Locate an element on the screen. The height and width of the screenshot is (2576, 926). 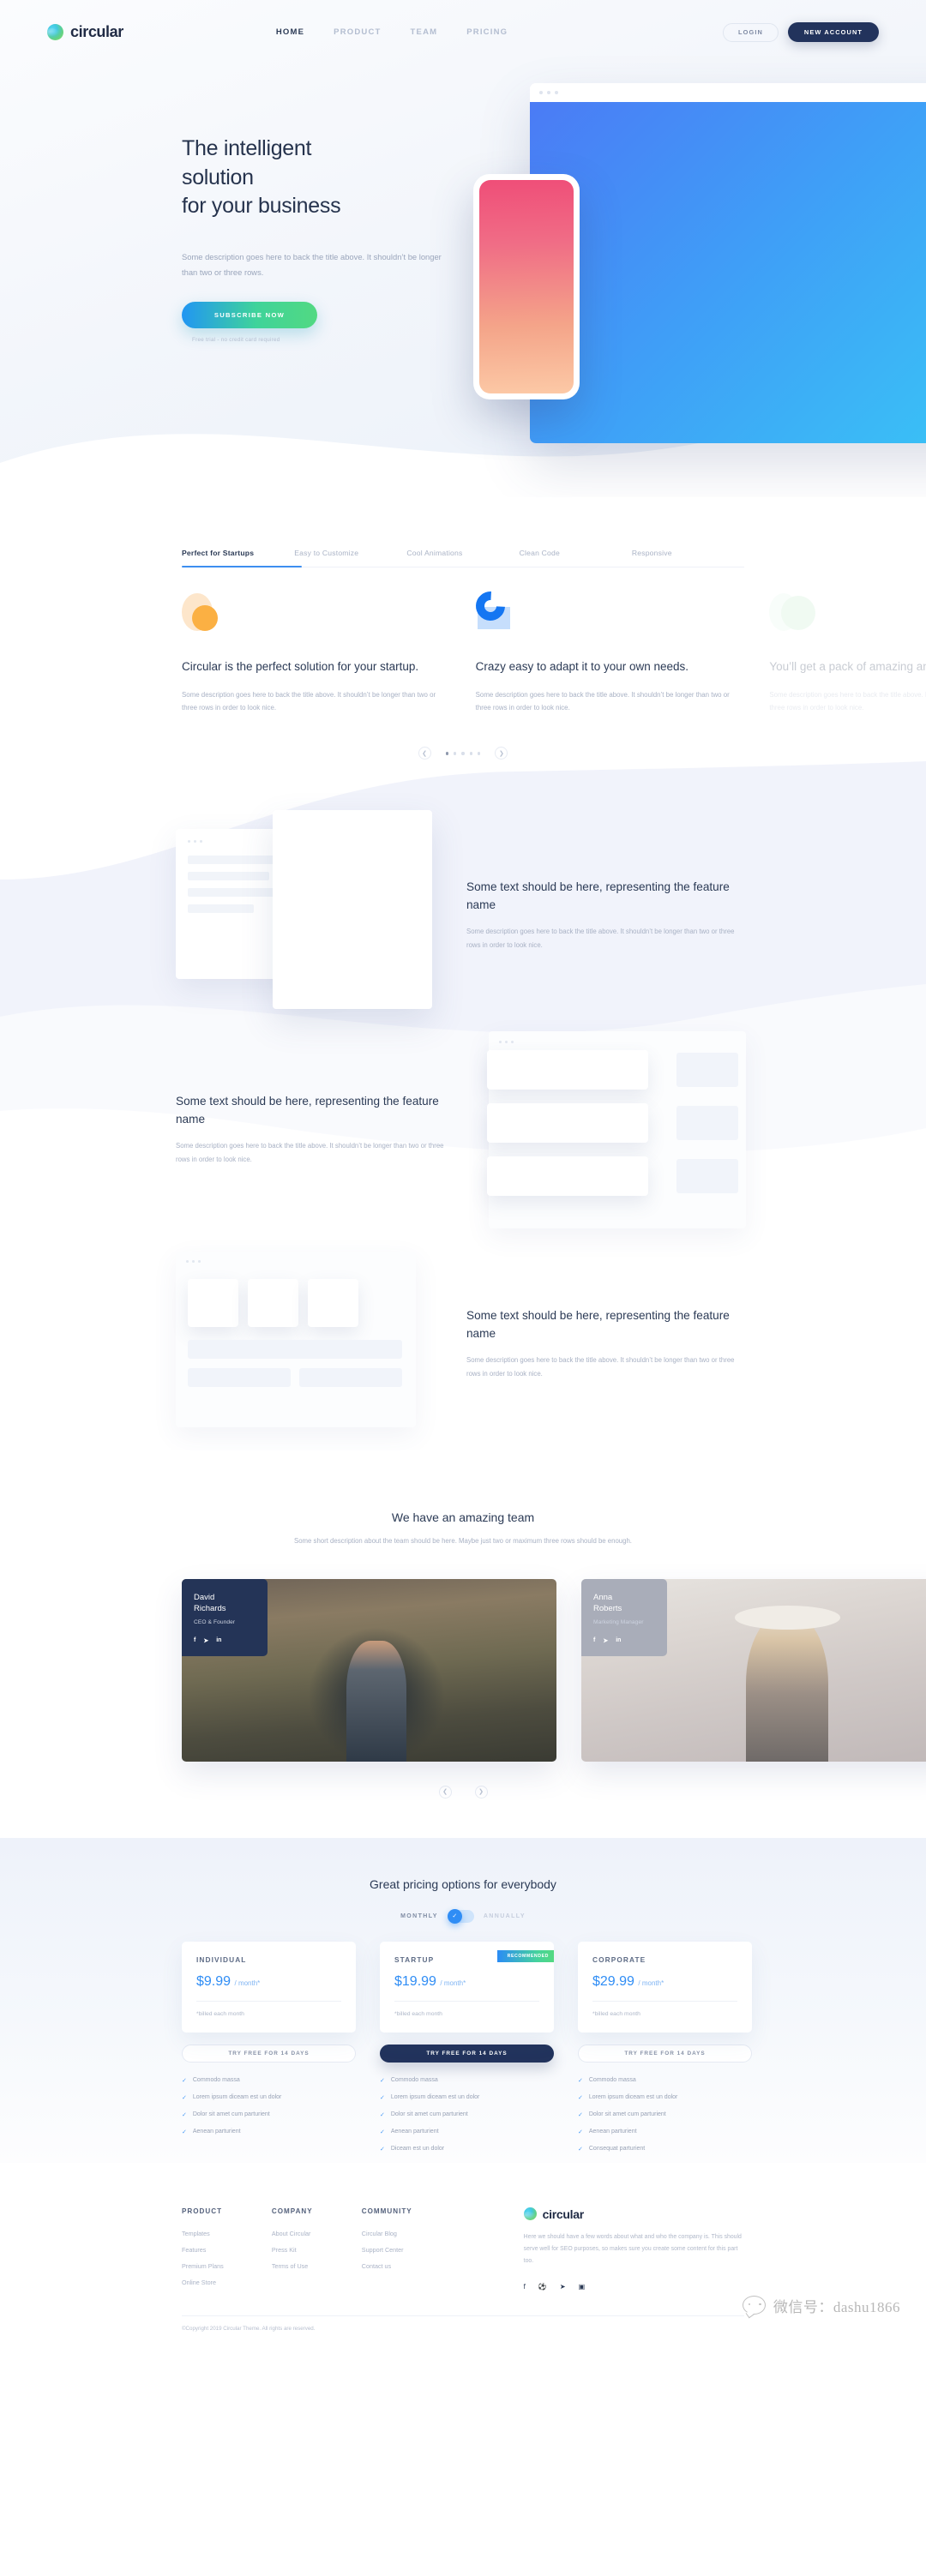
plan-feature-label: Dolor sit amet cum parturient is located at coordinates (627, 2114).